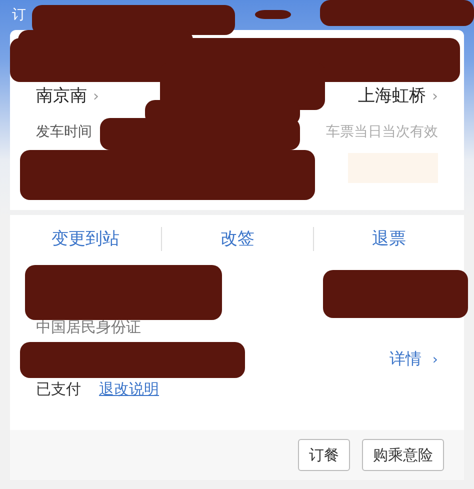  I want to click on page-title: 订, so click(19, 15).